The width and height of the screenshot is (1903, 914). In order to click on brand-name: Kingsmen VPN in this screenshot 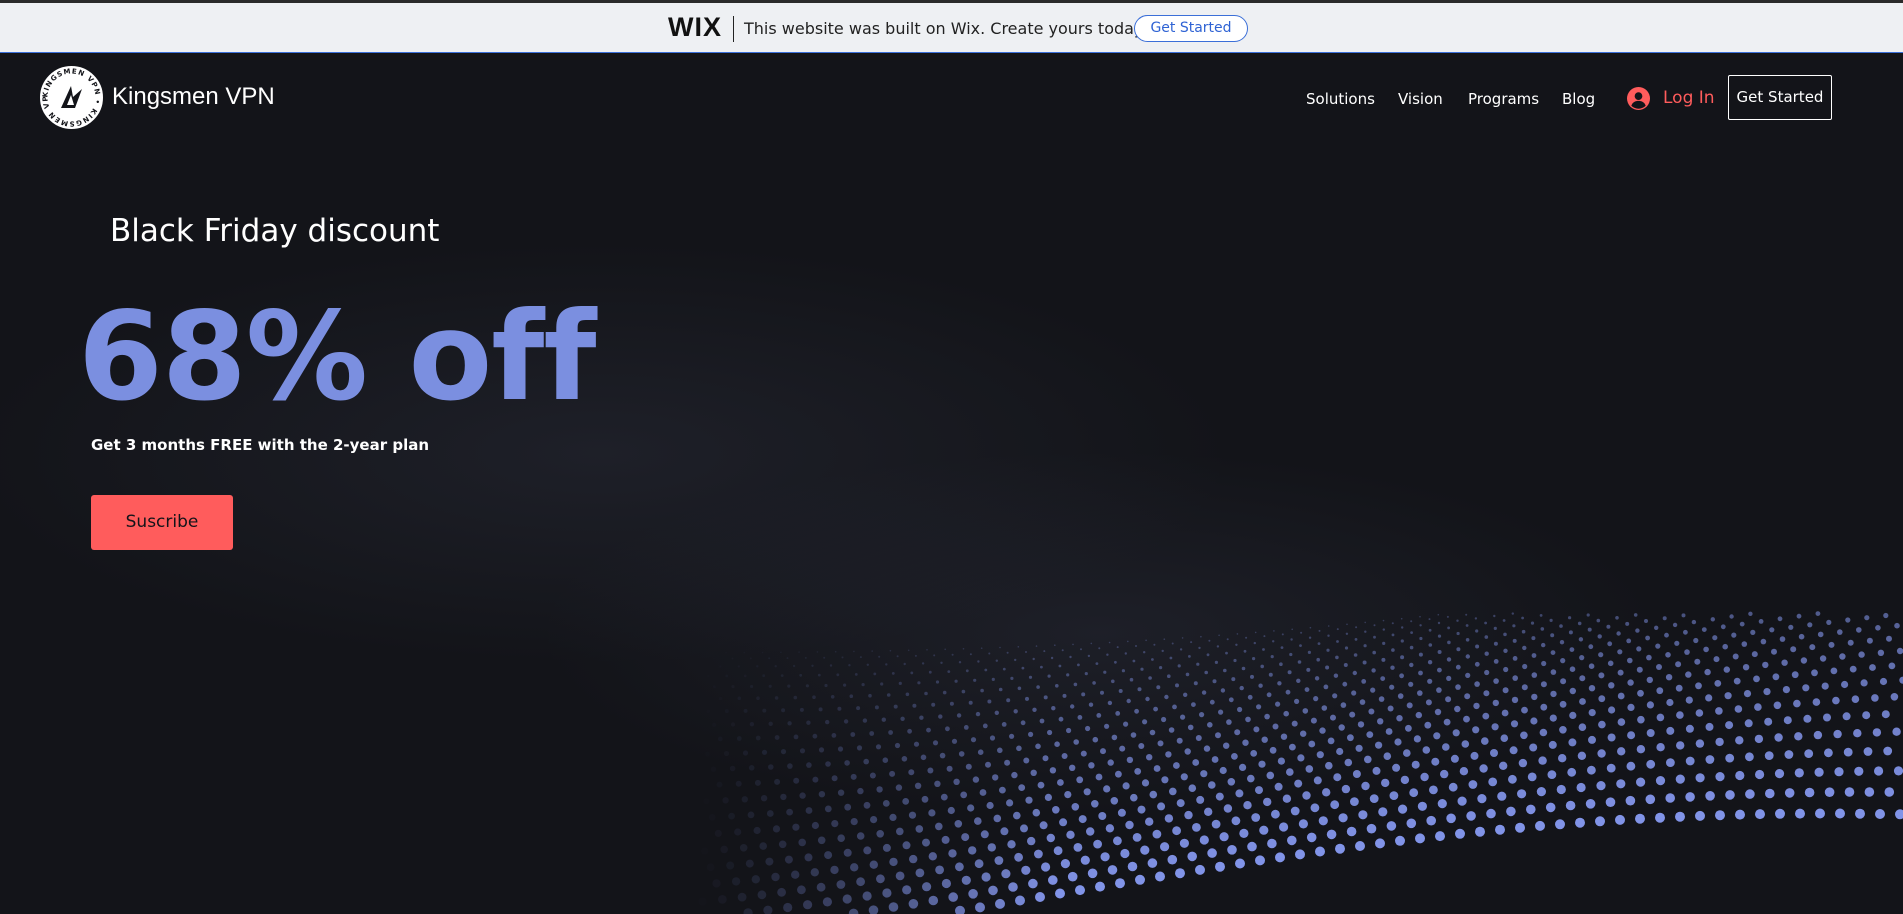, I will do `click(193, 97)`.